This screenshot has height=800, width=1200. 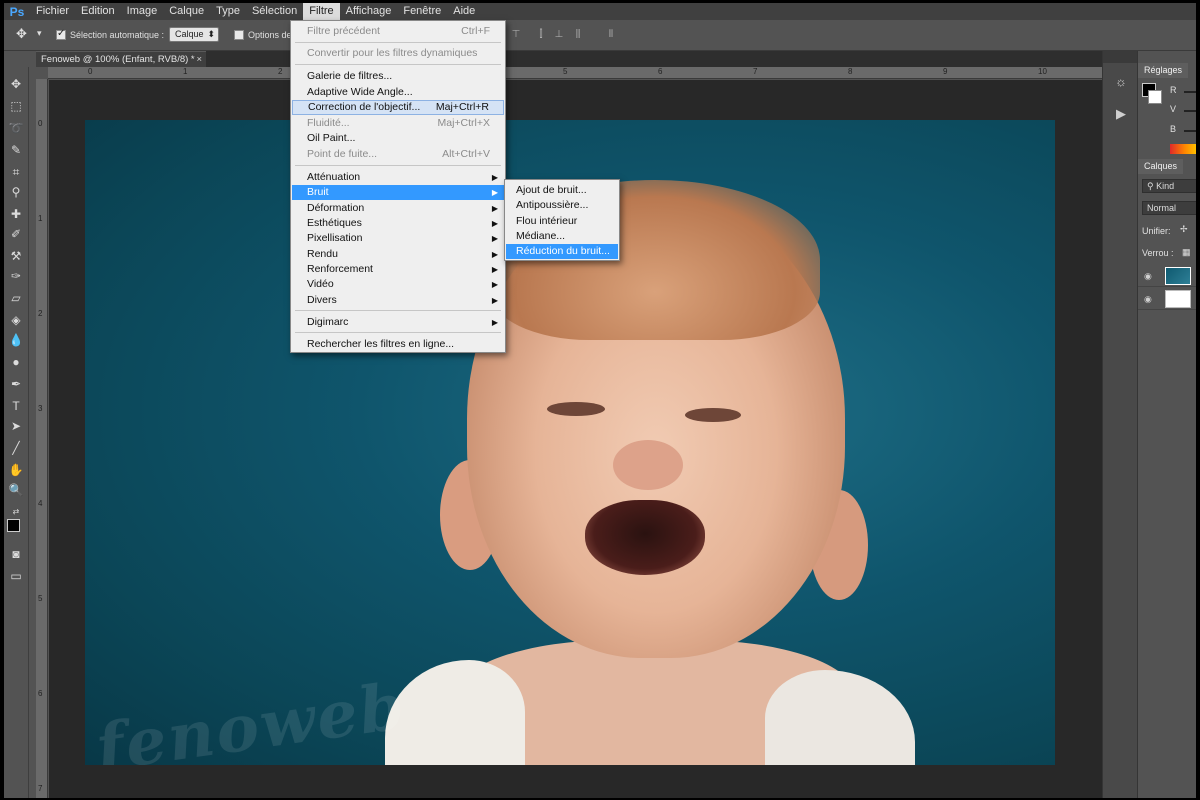 What do you see at coordinates (16, 214) in the screenshot?
I see `healing-brush-tool-icon: ✚` at bounding box center [16, 214].